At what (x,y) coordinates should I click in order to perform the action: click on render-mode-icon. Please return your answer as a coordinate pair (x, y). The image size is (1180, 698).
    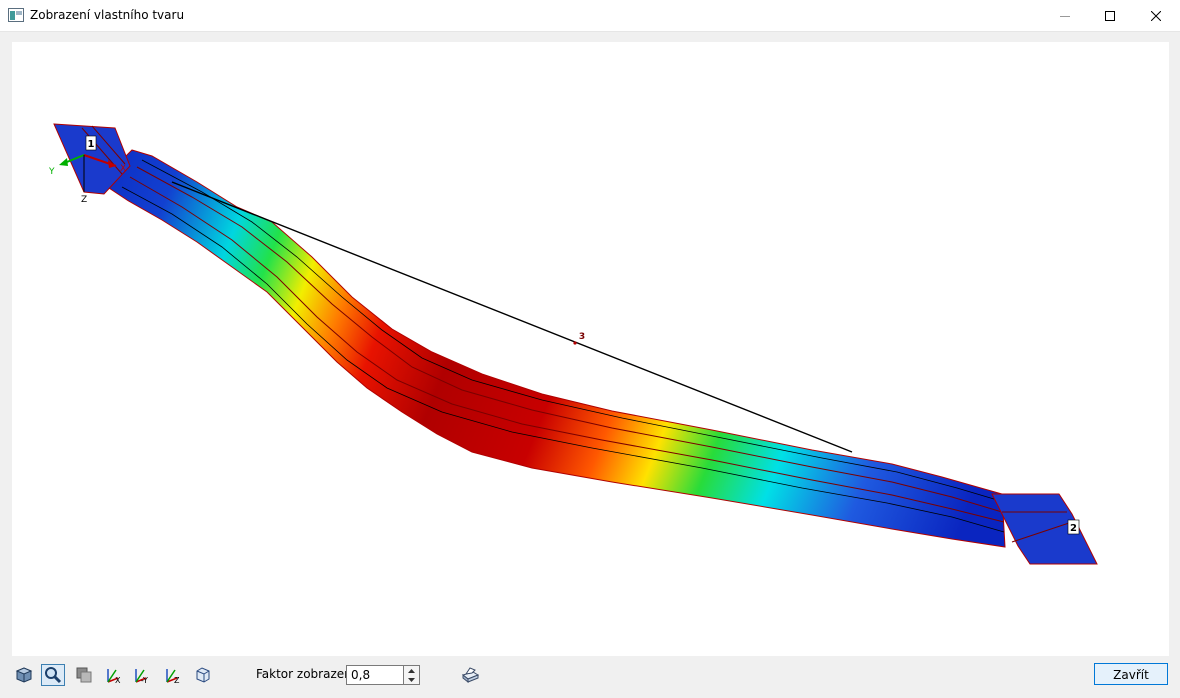
    Looking at the image, I should click on (84, 675).